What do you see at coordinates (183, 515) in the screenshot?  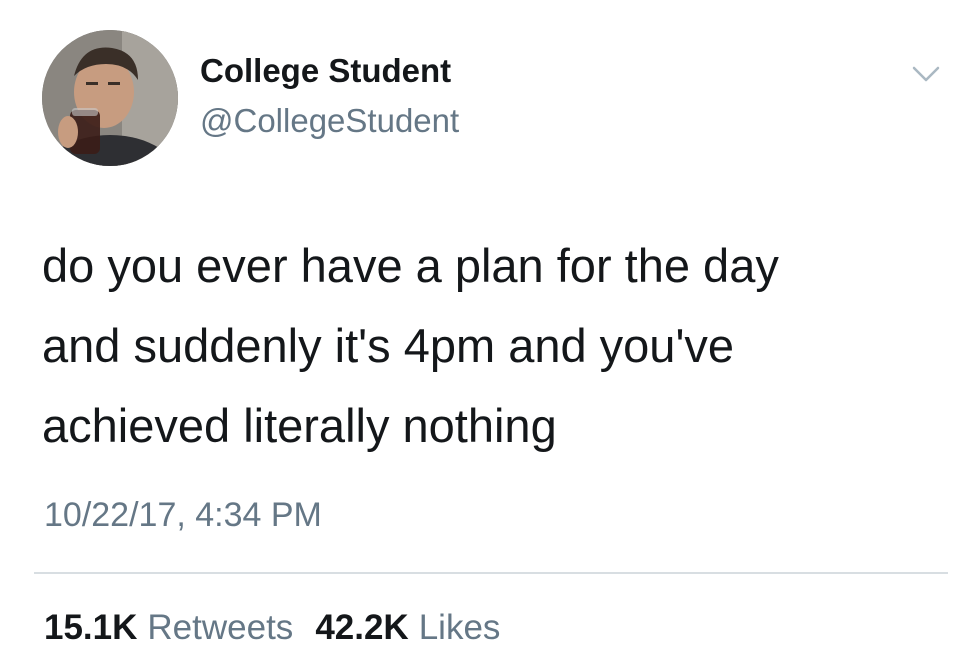 I see `tweet-timestamp: 10/22/17, 4:34 PM` at bounding box center [183, 515].